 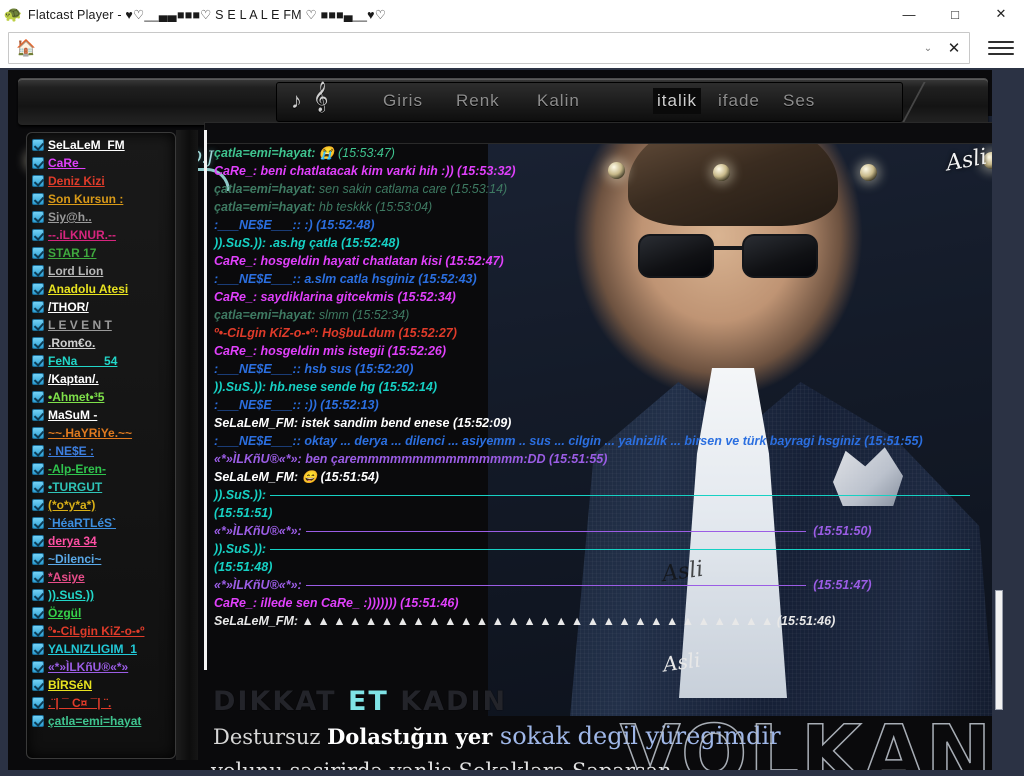 What do you see at coordinates (71, 343) in the screenshot?
I see `user-name: .Rom€o.` at bounding box center [71, 343].